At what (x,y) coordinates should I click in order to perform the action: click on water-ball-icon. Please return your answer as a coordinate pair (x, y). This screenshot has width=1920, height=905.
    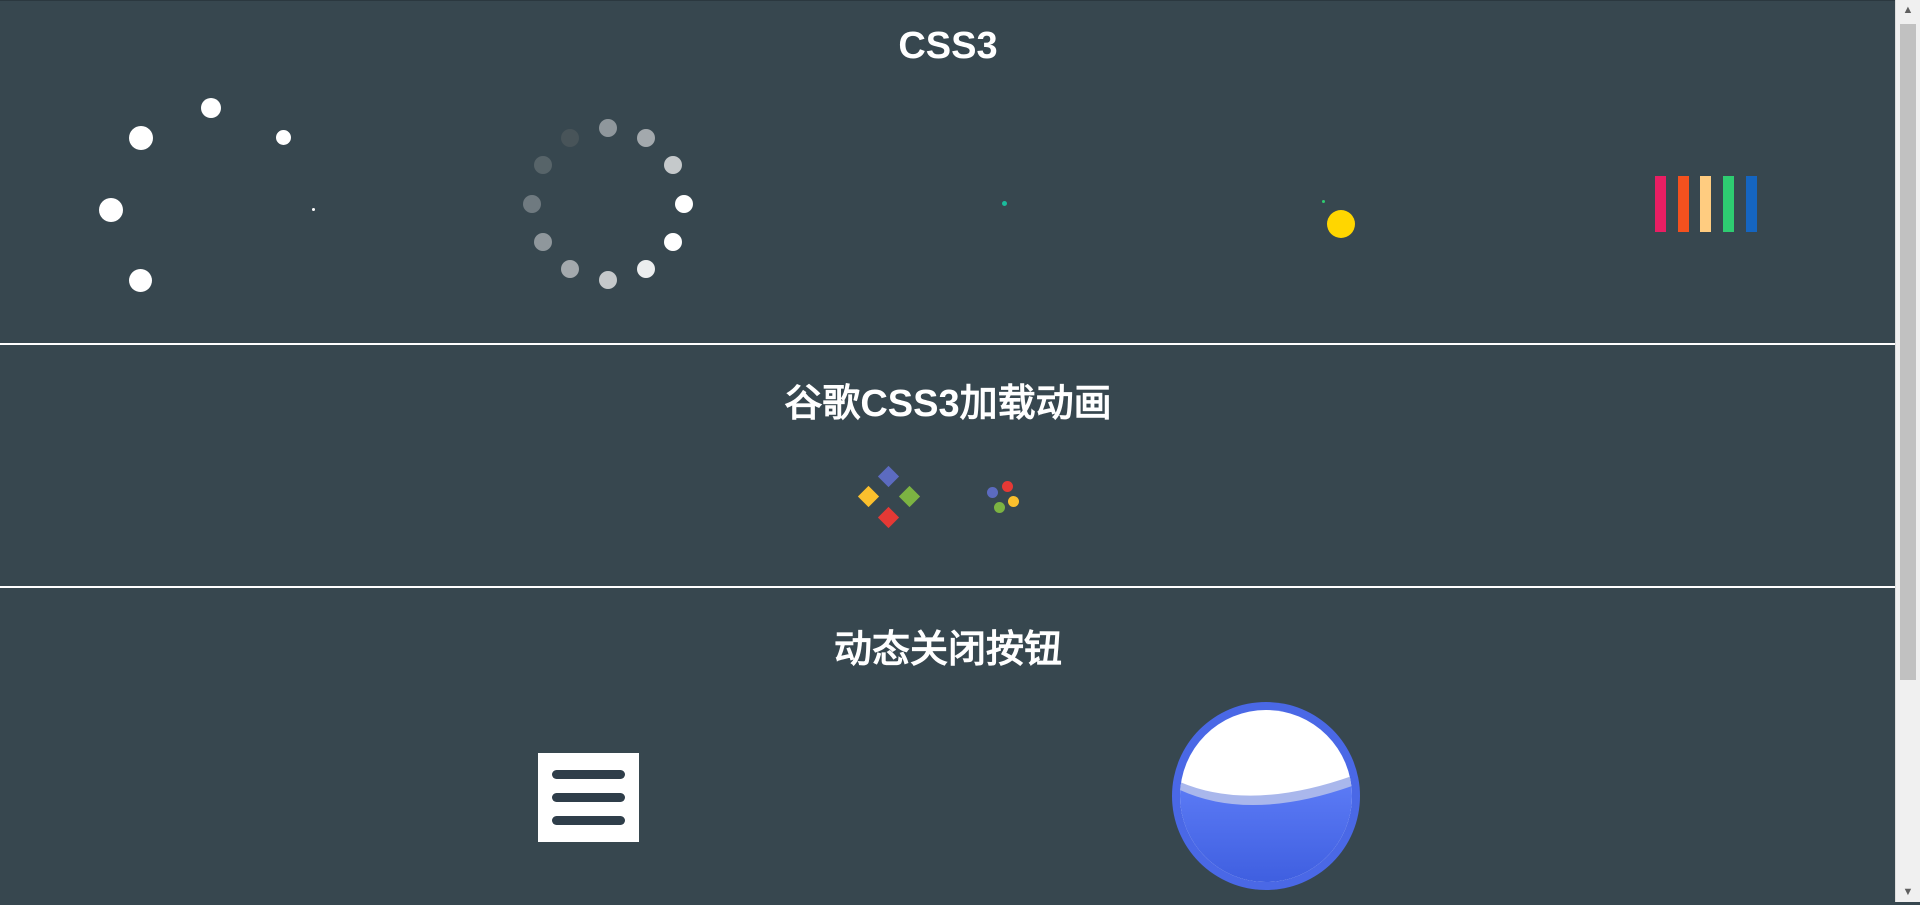
    Looking at the image, I should click on (1266, 796).